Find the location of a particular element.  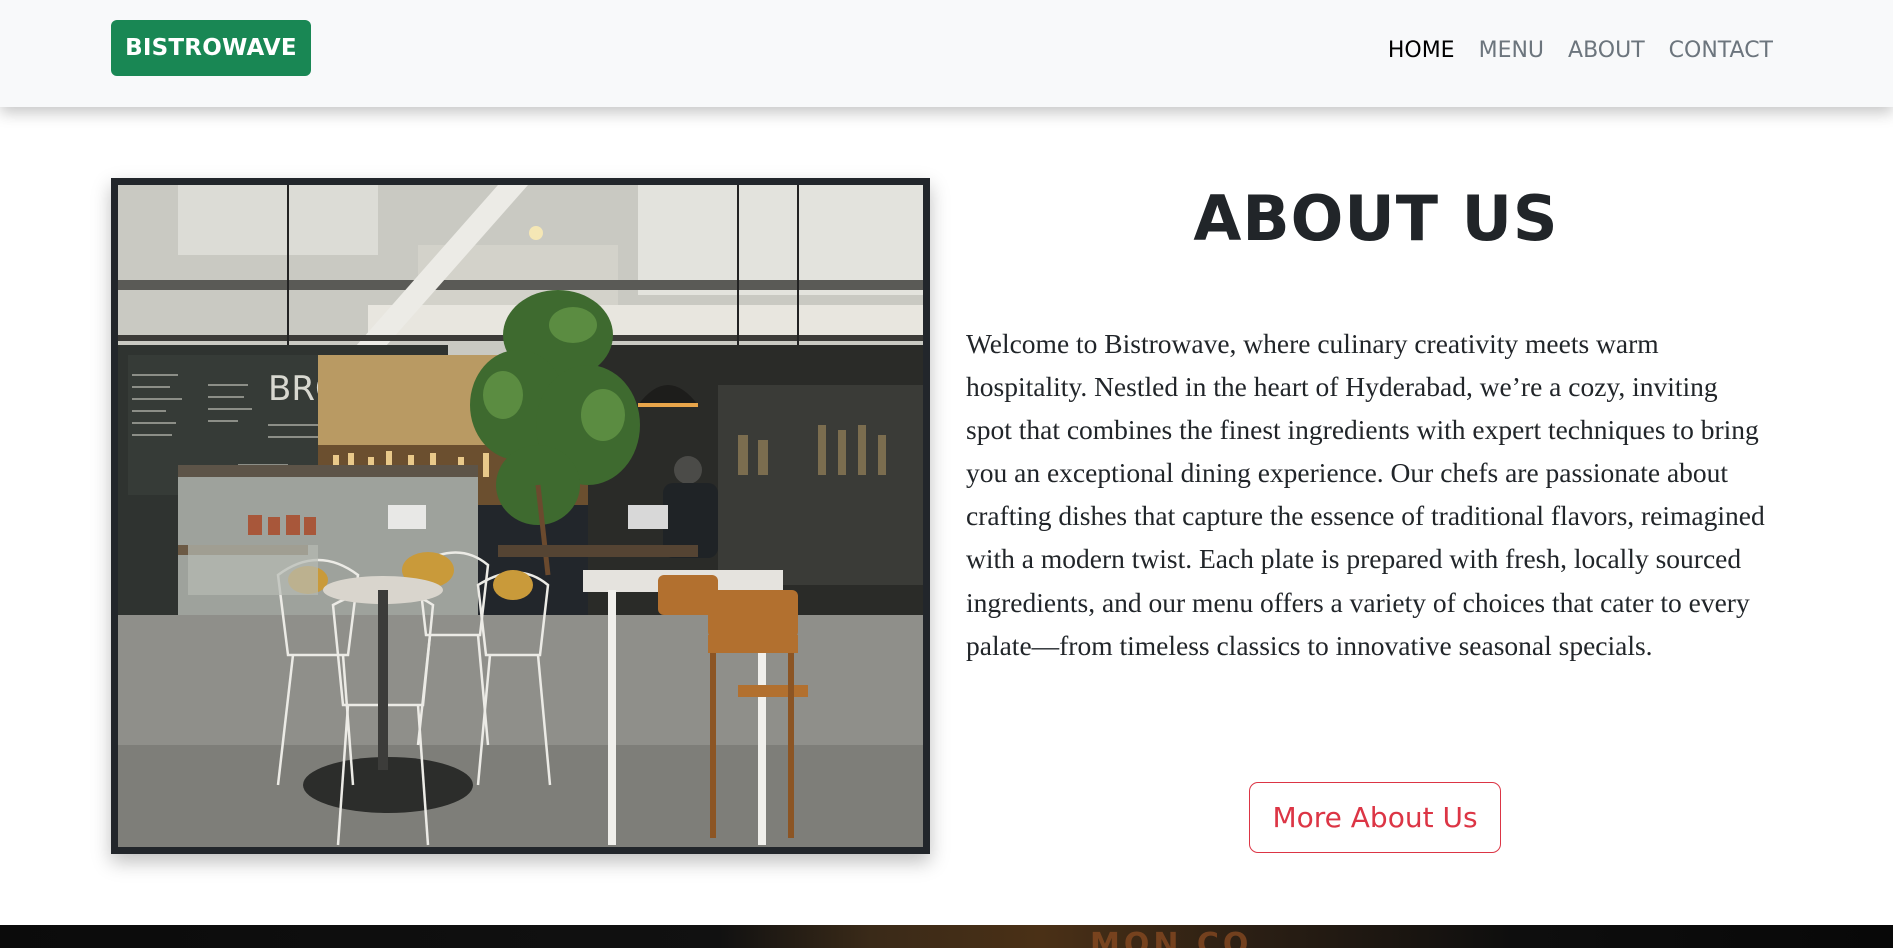

next-section-sign-text: MON CO is located at coordinates (1171, 937).